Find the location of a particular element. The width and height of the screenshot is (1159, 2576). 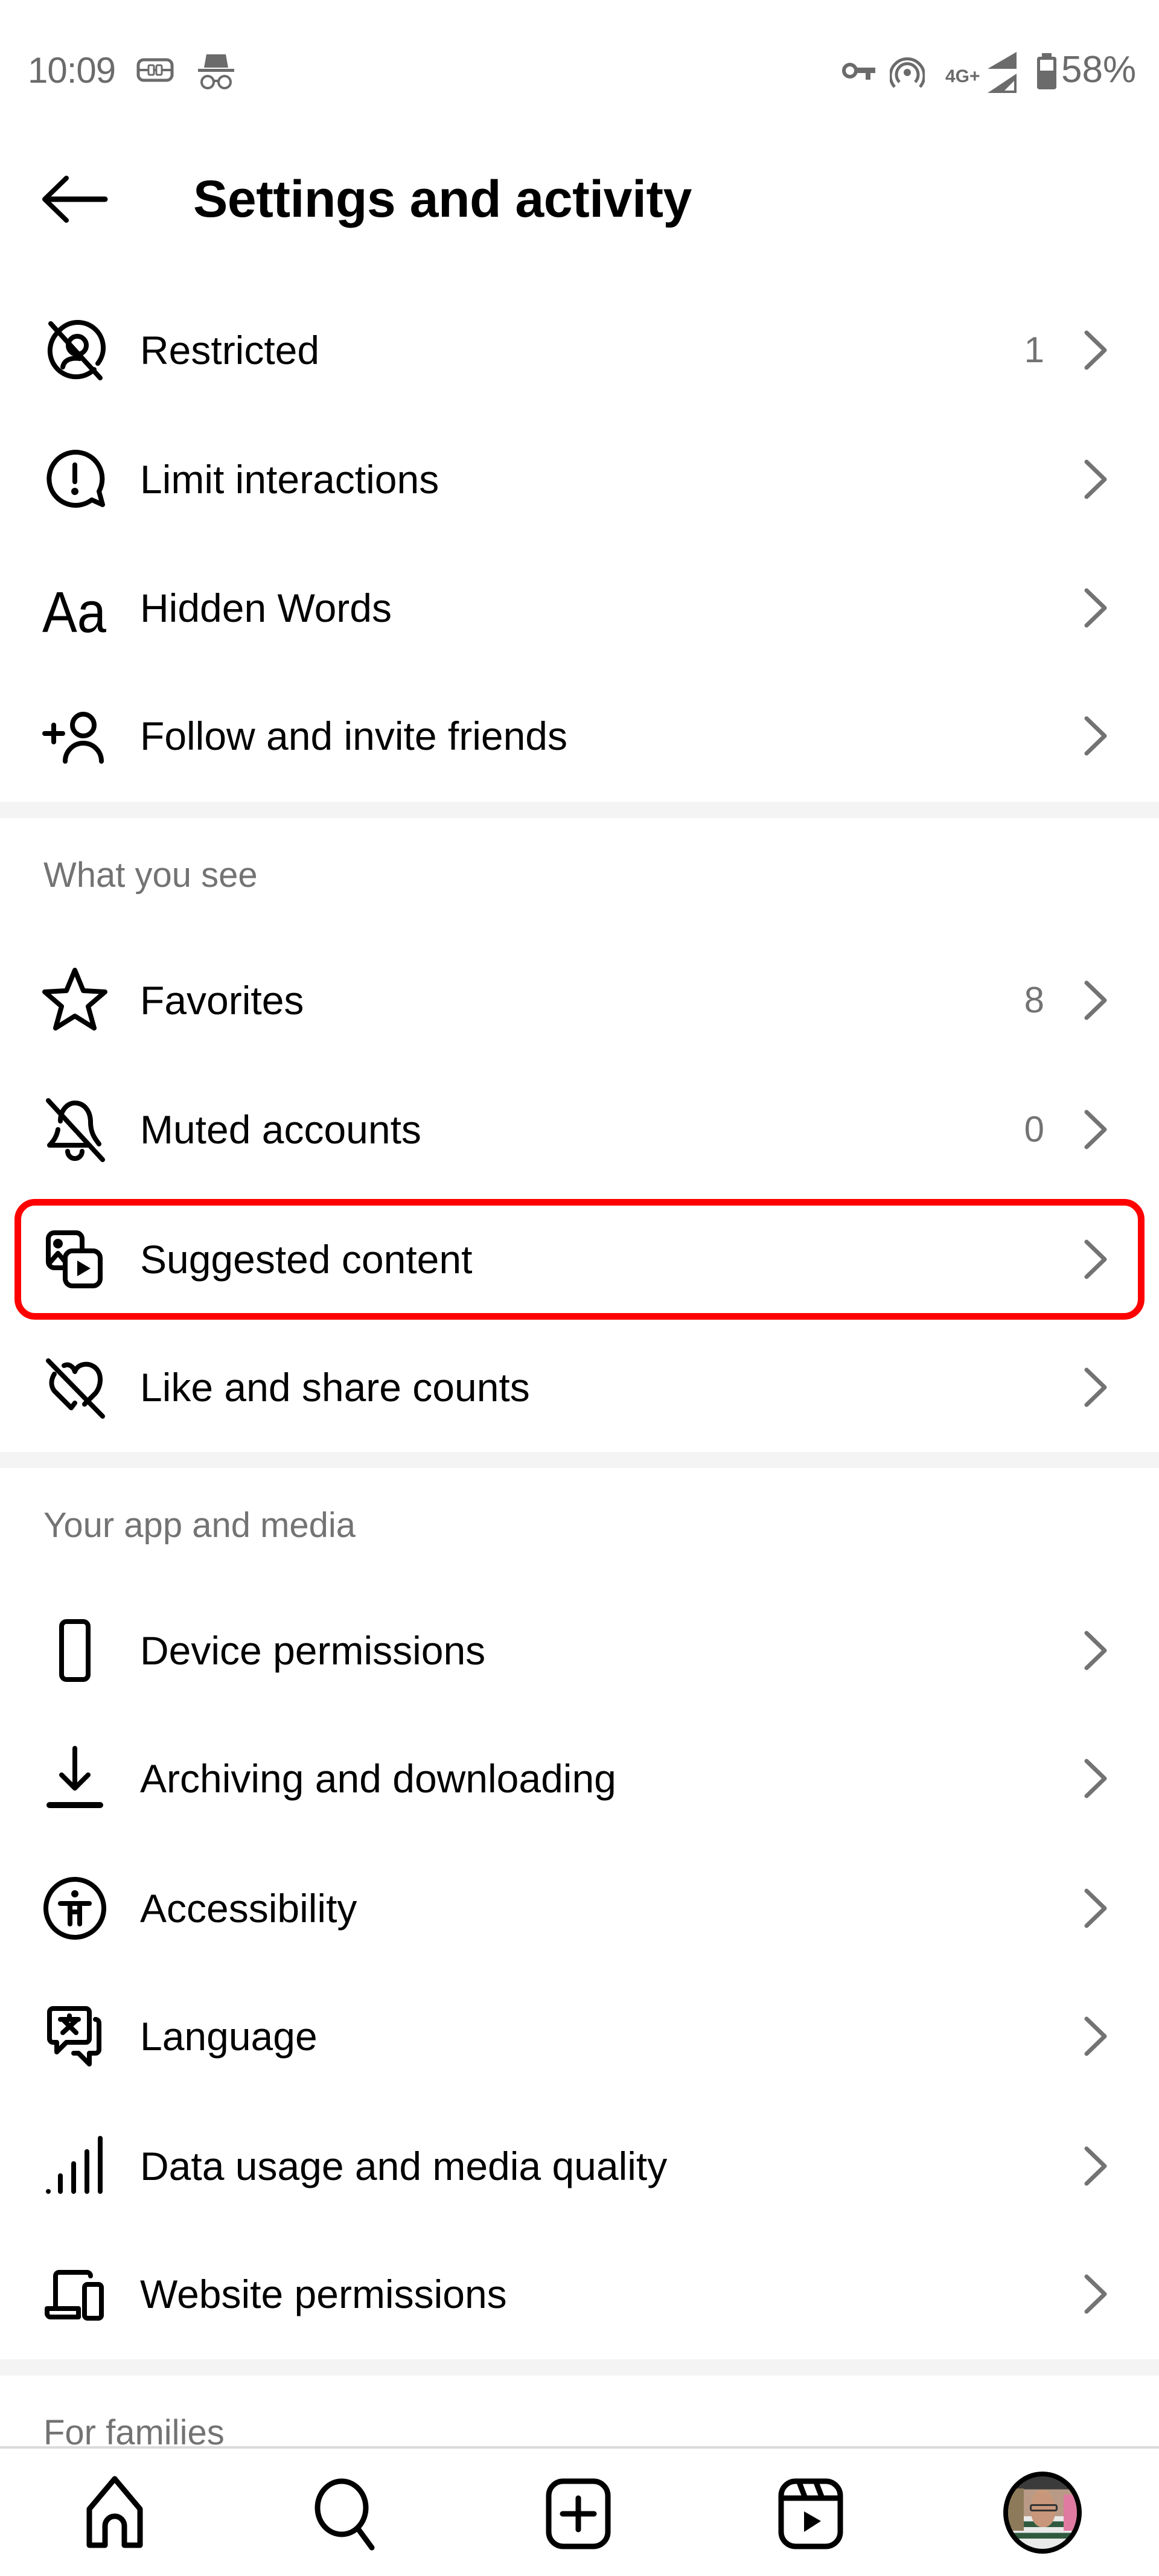

row-label: Favorites is located at coordinates (222, 1001).